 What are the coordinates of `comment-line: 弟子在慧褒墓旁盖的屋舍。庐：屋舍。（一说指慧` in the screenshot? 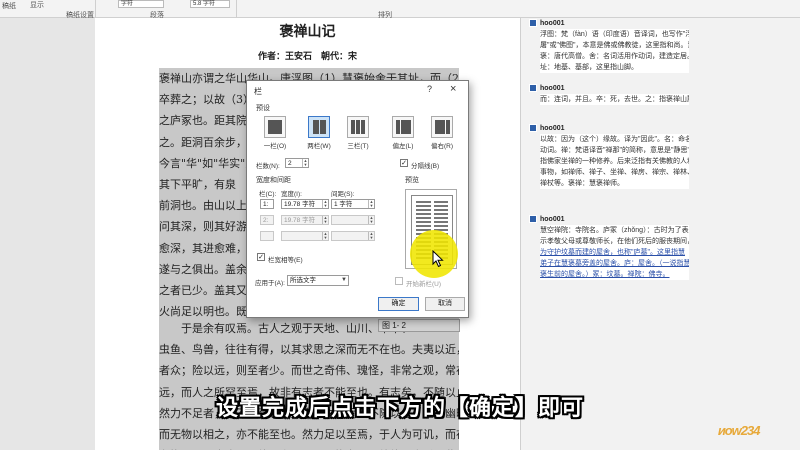 It's located at (614, 263).